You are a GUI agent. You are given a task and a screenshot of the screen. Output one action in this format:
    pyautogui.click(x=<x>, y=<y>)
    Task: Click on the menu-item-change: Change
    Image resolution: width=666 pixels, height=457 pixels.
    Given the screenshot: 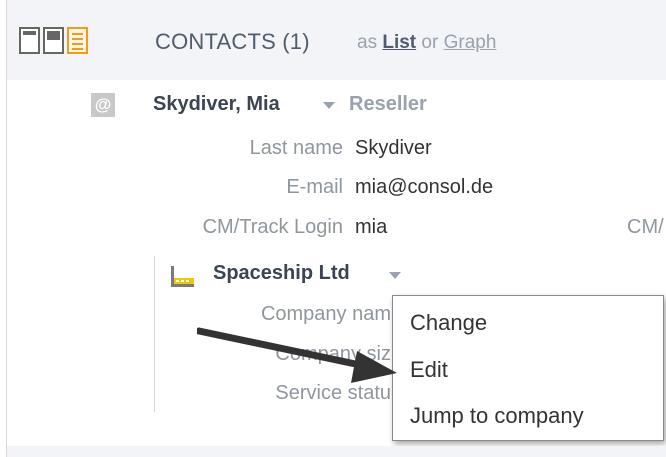 What is the action you would take?
    pyautogui.click(x=448, y=323)
    